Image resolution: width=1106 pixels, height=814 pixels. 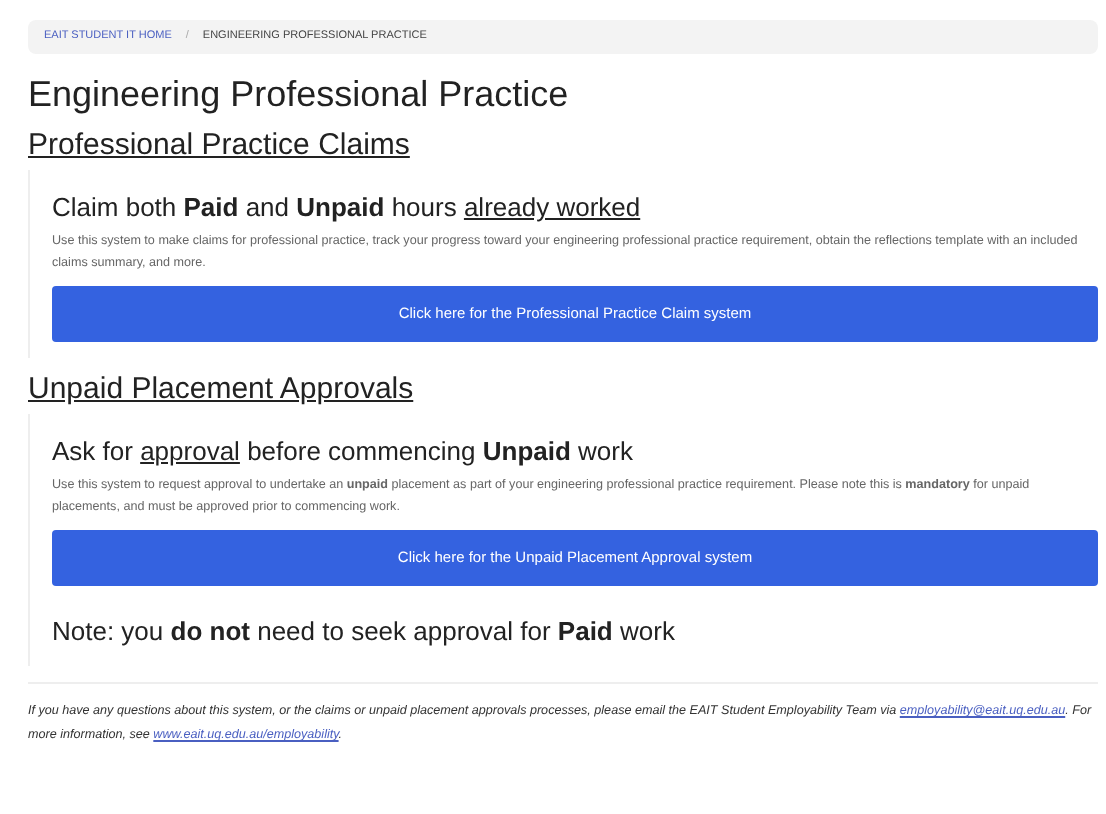 What do you see at coordinates (299, 95) in the screenshot?
I see `page-title: Engineering Professional Practice` at bounding box center [299, 95].